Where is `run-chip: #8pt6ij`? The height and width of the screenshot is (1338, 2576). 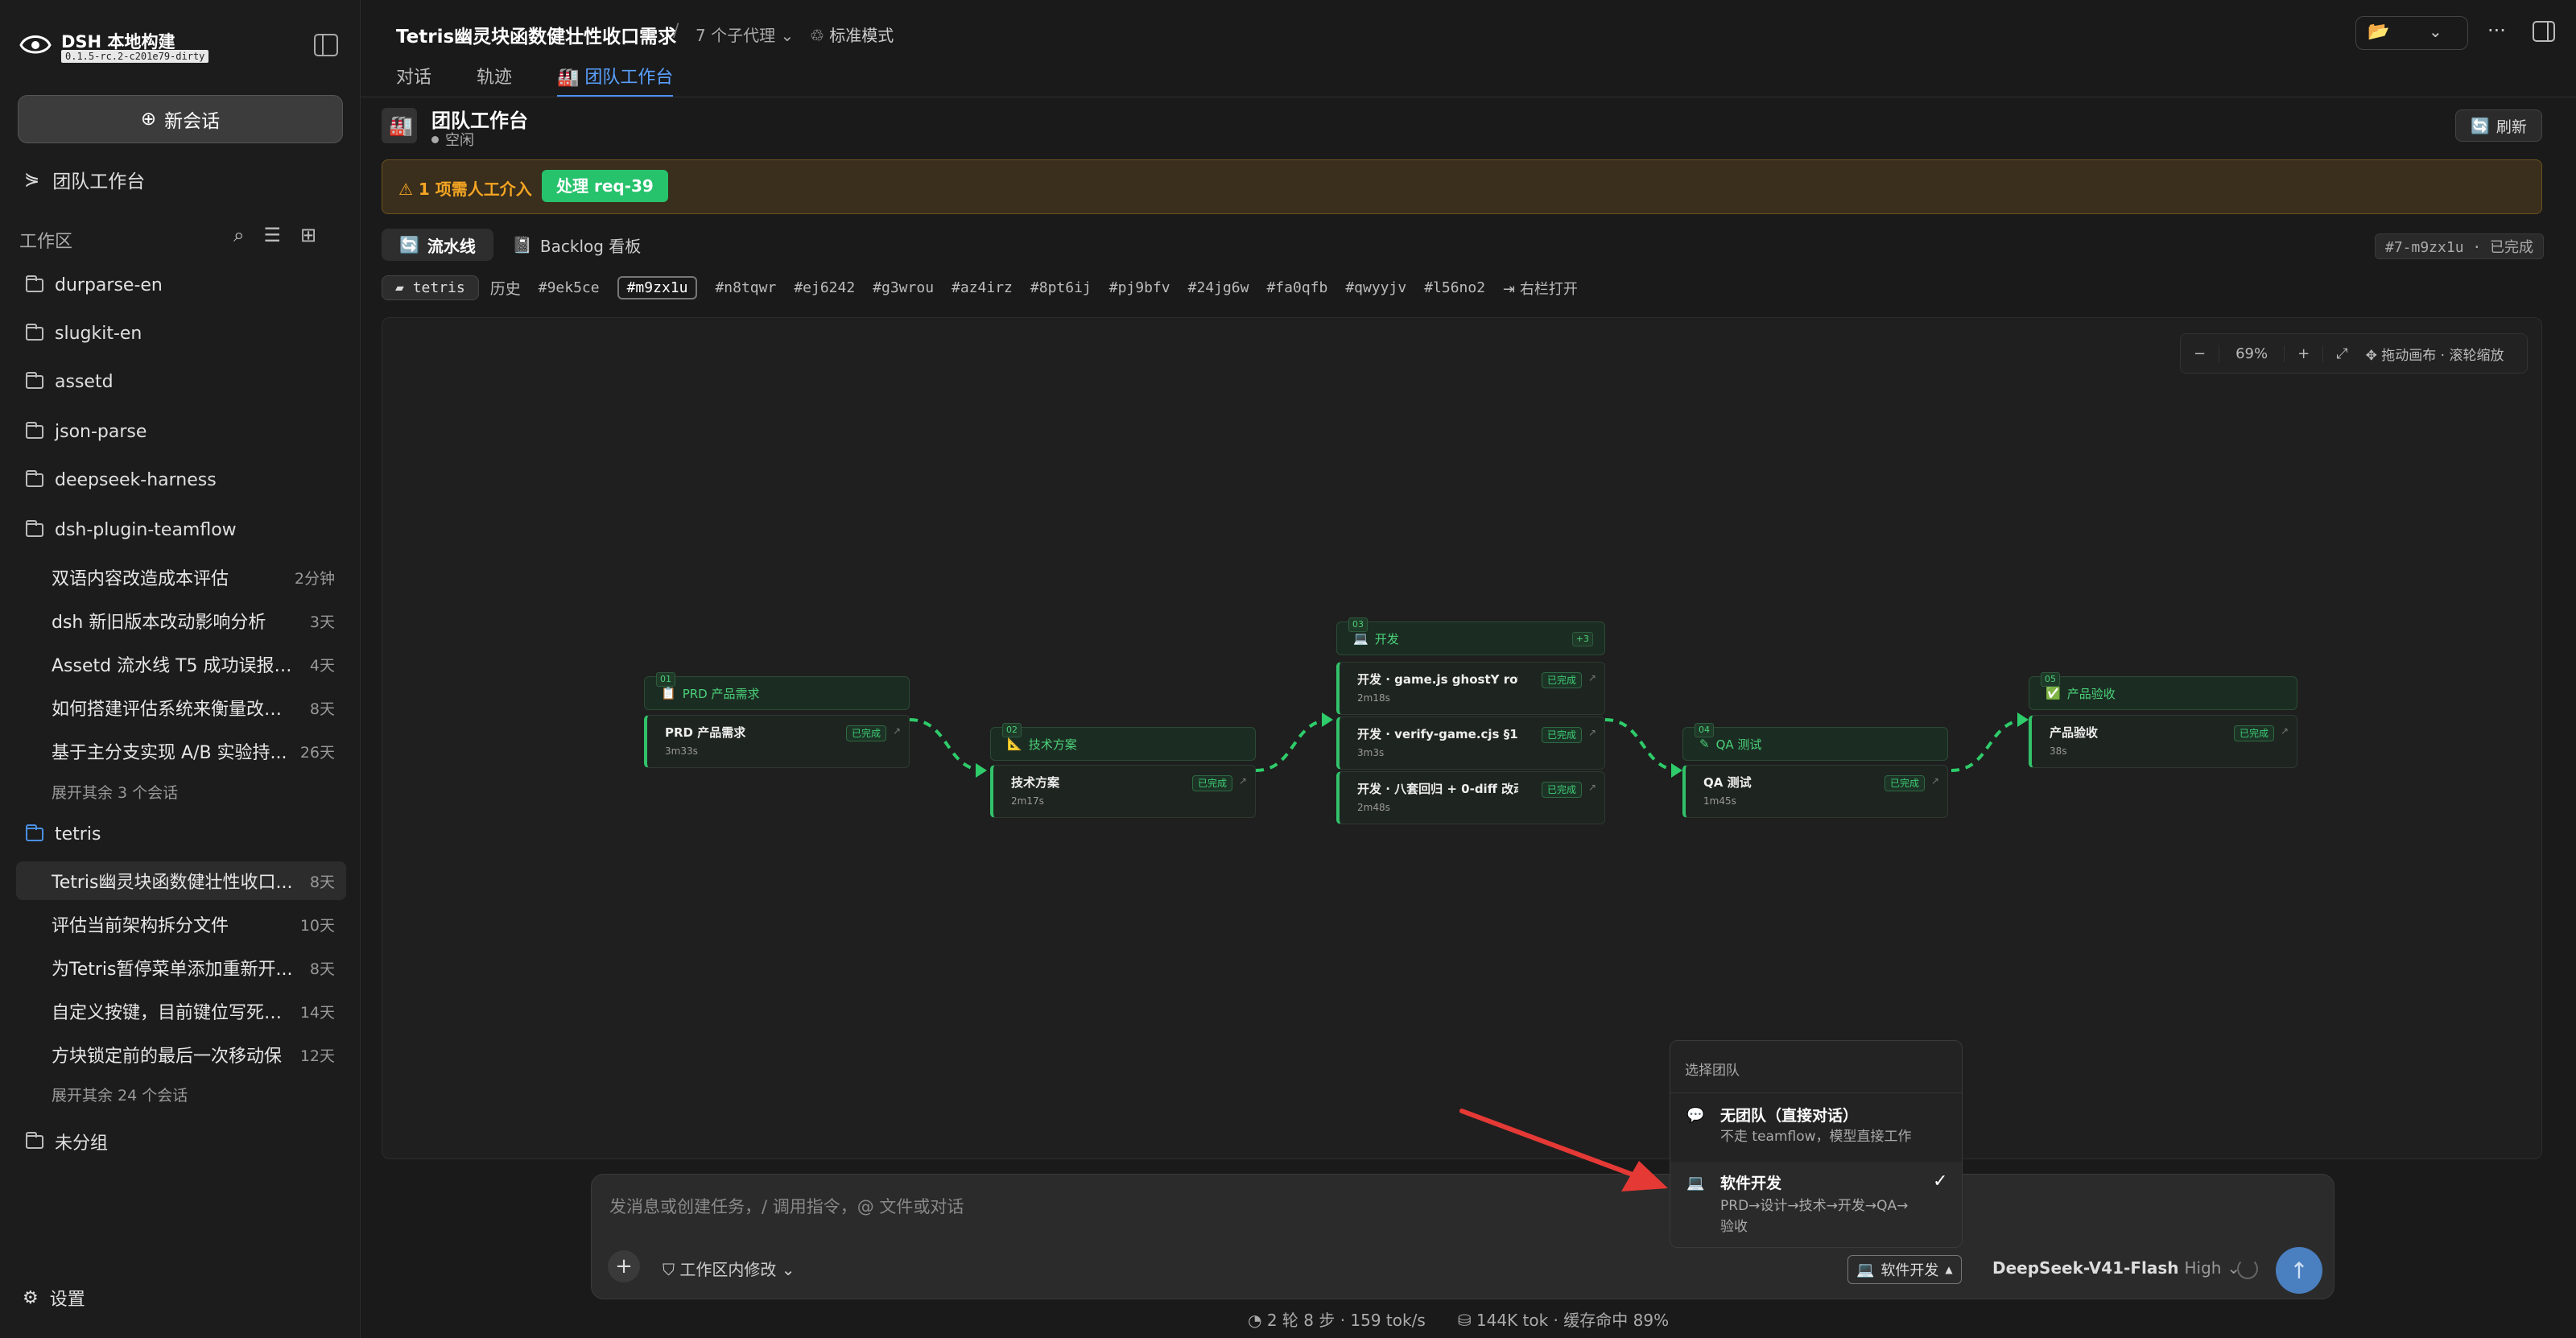
run-chip: #8pt6ij is located at coordinates (1061, 287).